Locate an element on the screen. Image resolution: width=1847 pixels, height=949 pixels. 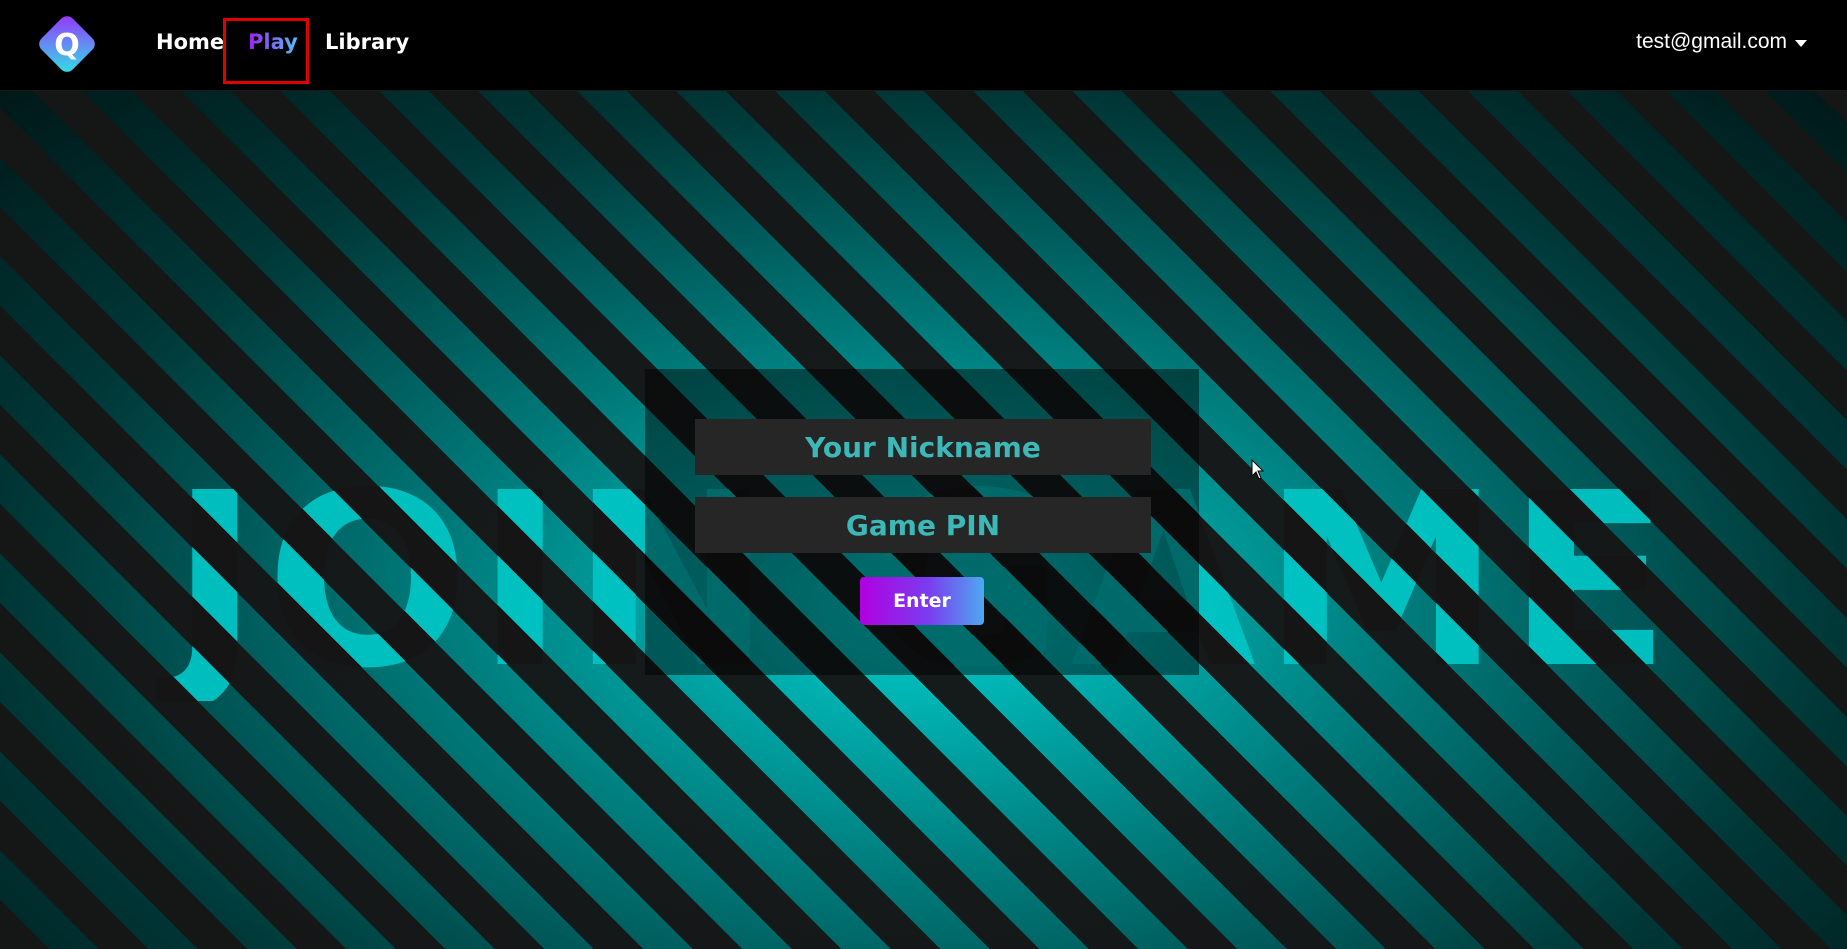
nickname-input is located at coordinates (923, 447).